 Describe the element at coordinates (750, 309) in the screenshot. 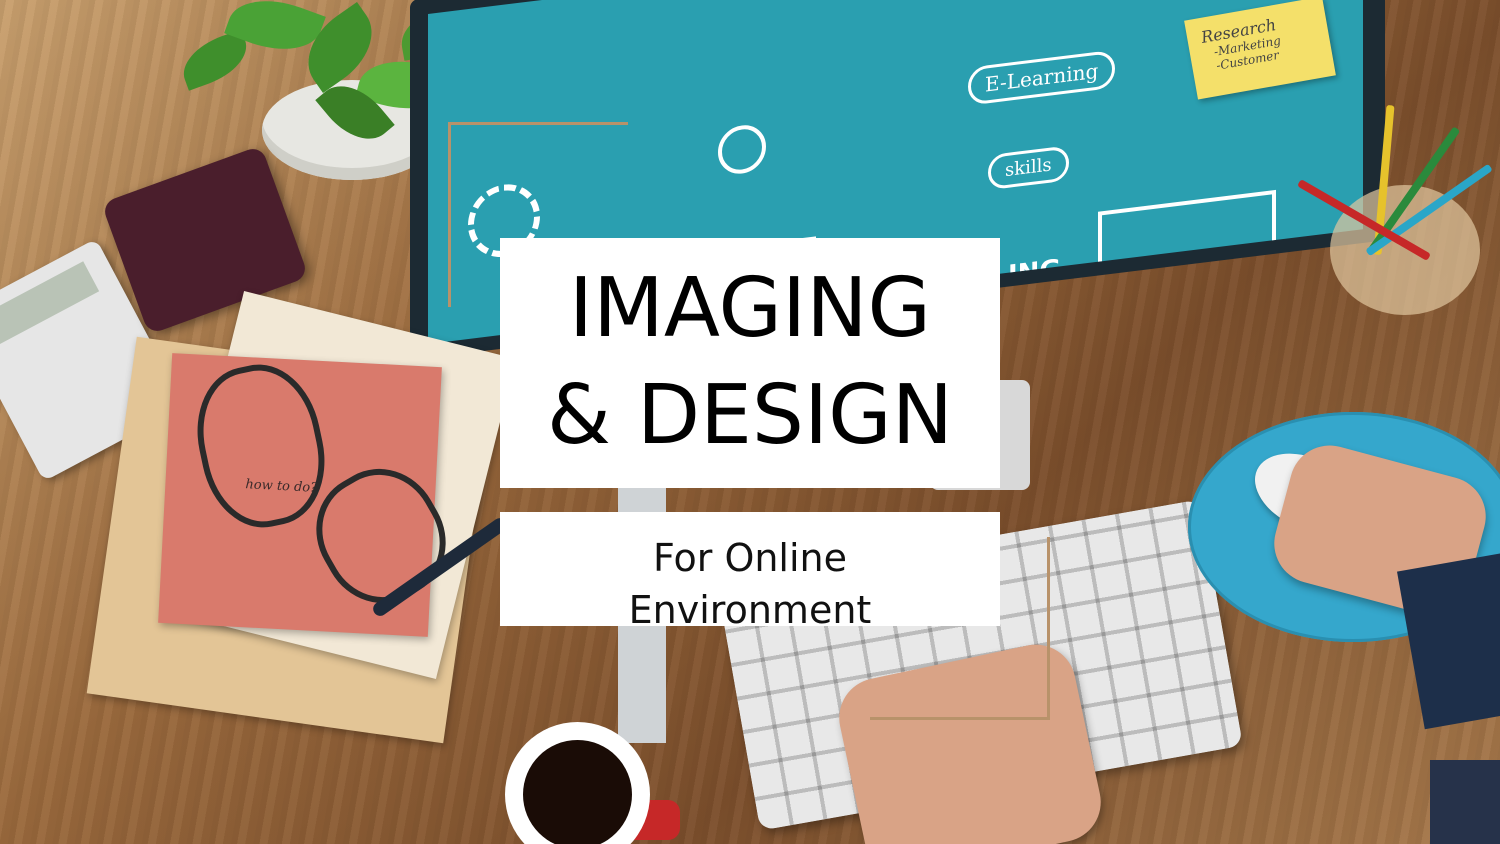

I see `slide-title-line: IMAGING` at that location.